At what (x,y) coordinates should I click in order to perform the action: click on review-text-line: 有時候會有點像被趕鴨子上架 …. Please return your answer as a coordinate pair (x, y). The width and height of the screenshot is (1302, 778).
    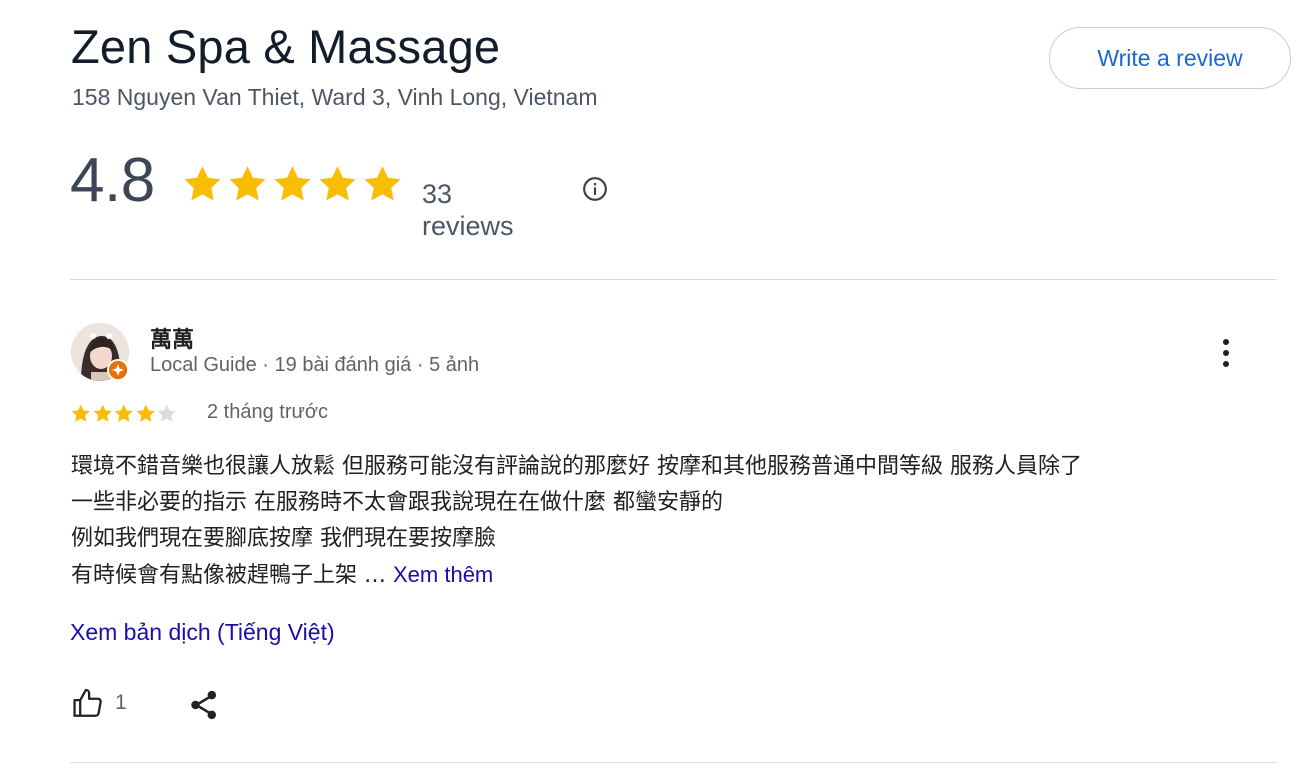
    Looking at the image, I should click on (228, 575).